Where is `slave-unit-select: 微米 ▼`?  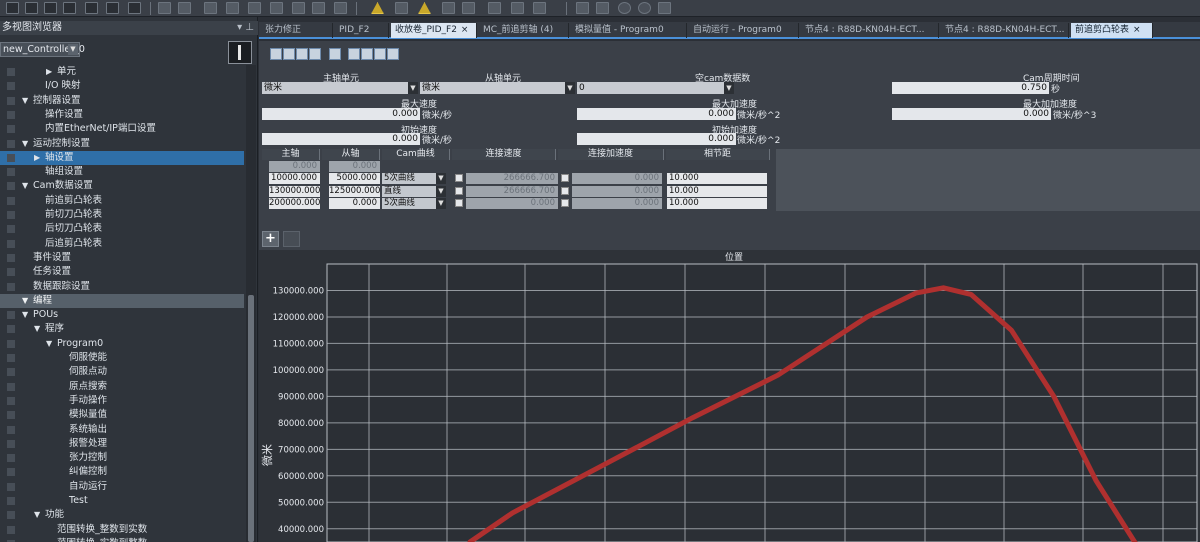 slave-unit-select: 微米 ▼ is located at coordinates (497, 88).